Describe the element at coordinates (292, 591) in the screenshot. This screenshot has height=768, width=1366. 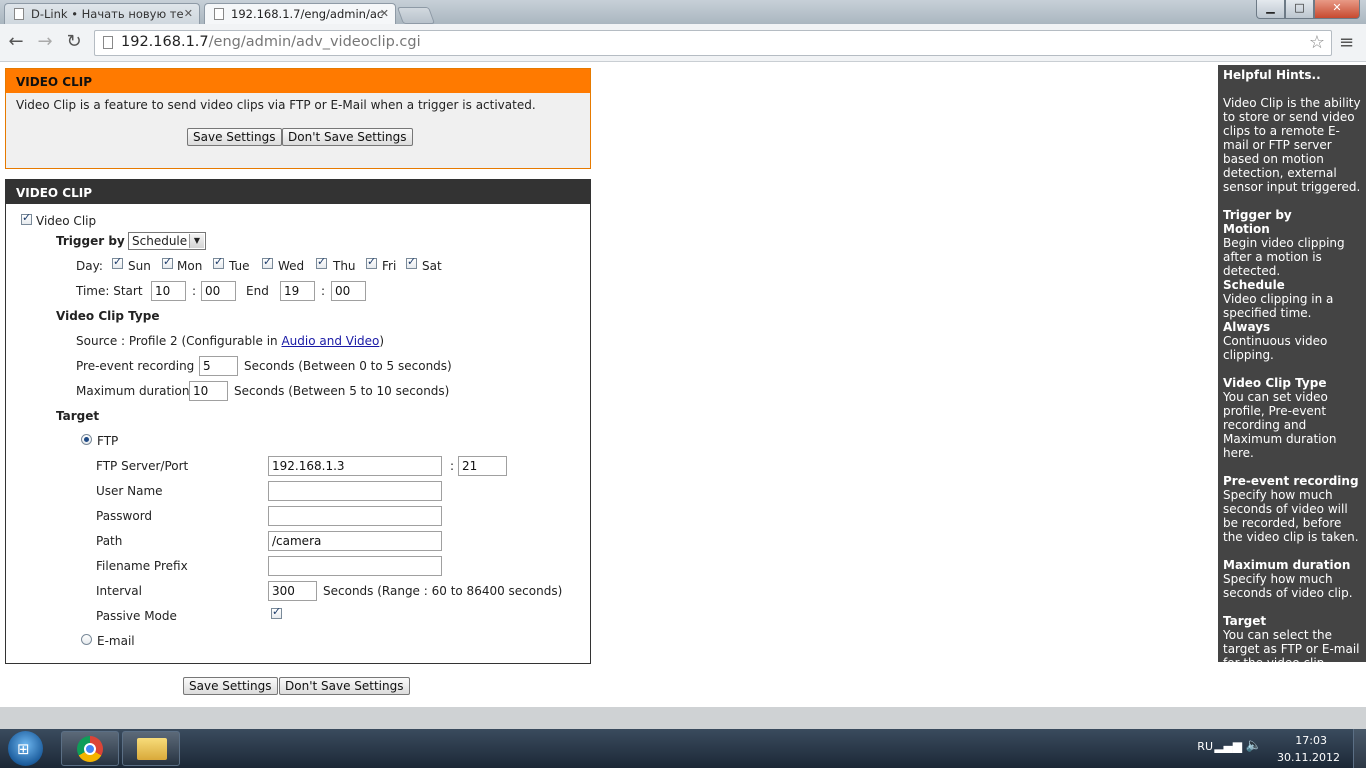
I see `interval-input: 300` at that location.